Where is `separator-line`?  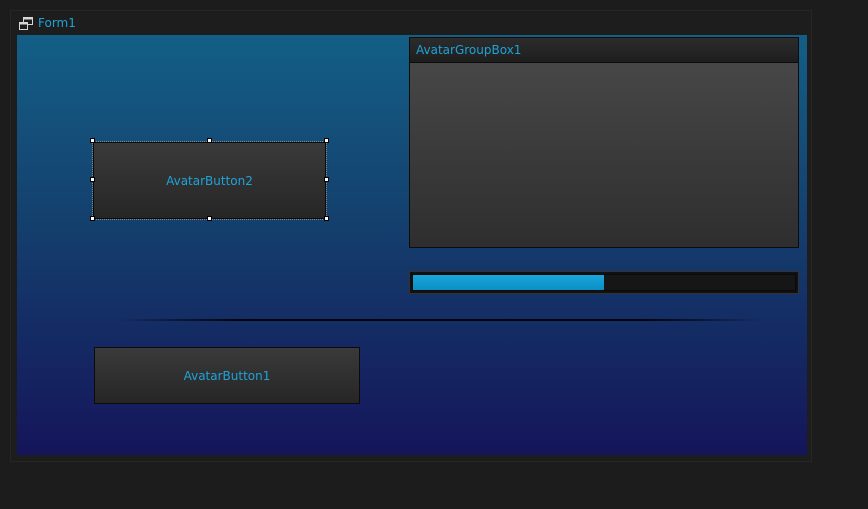 separator-line is located at coordinates (440, 320).